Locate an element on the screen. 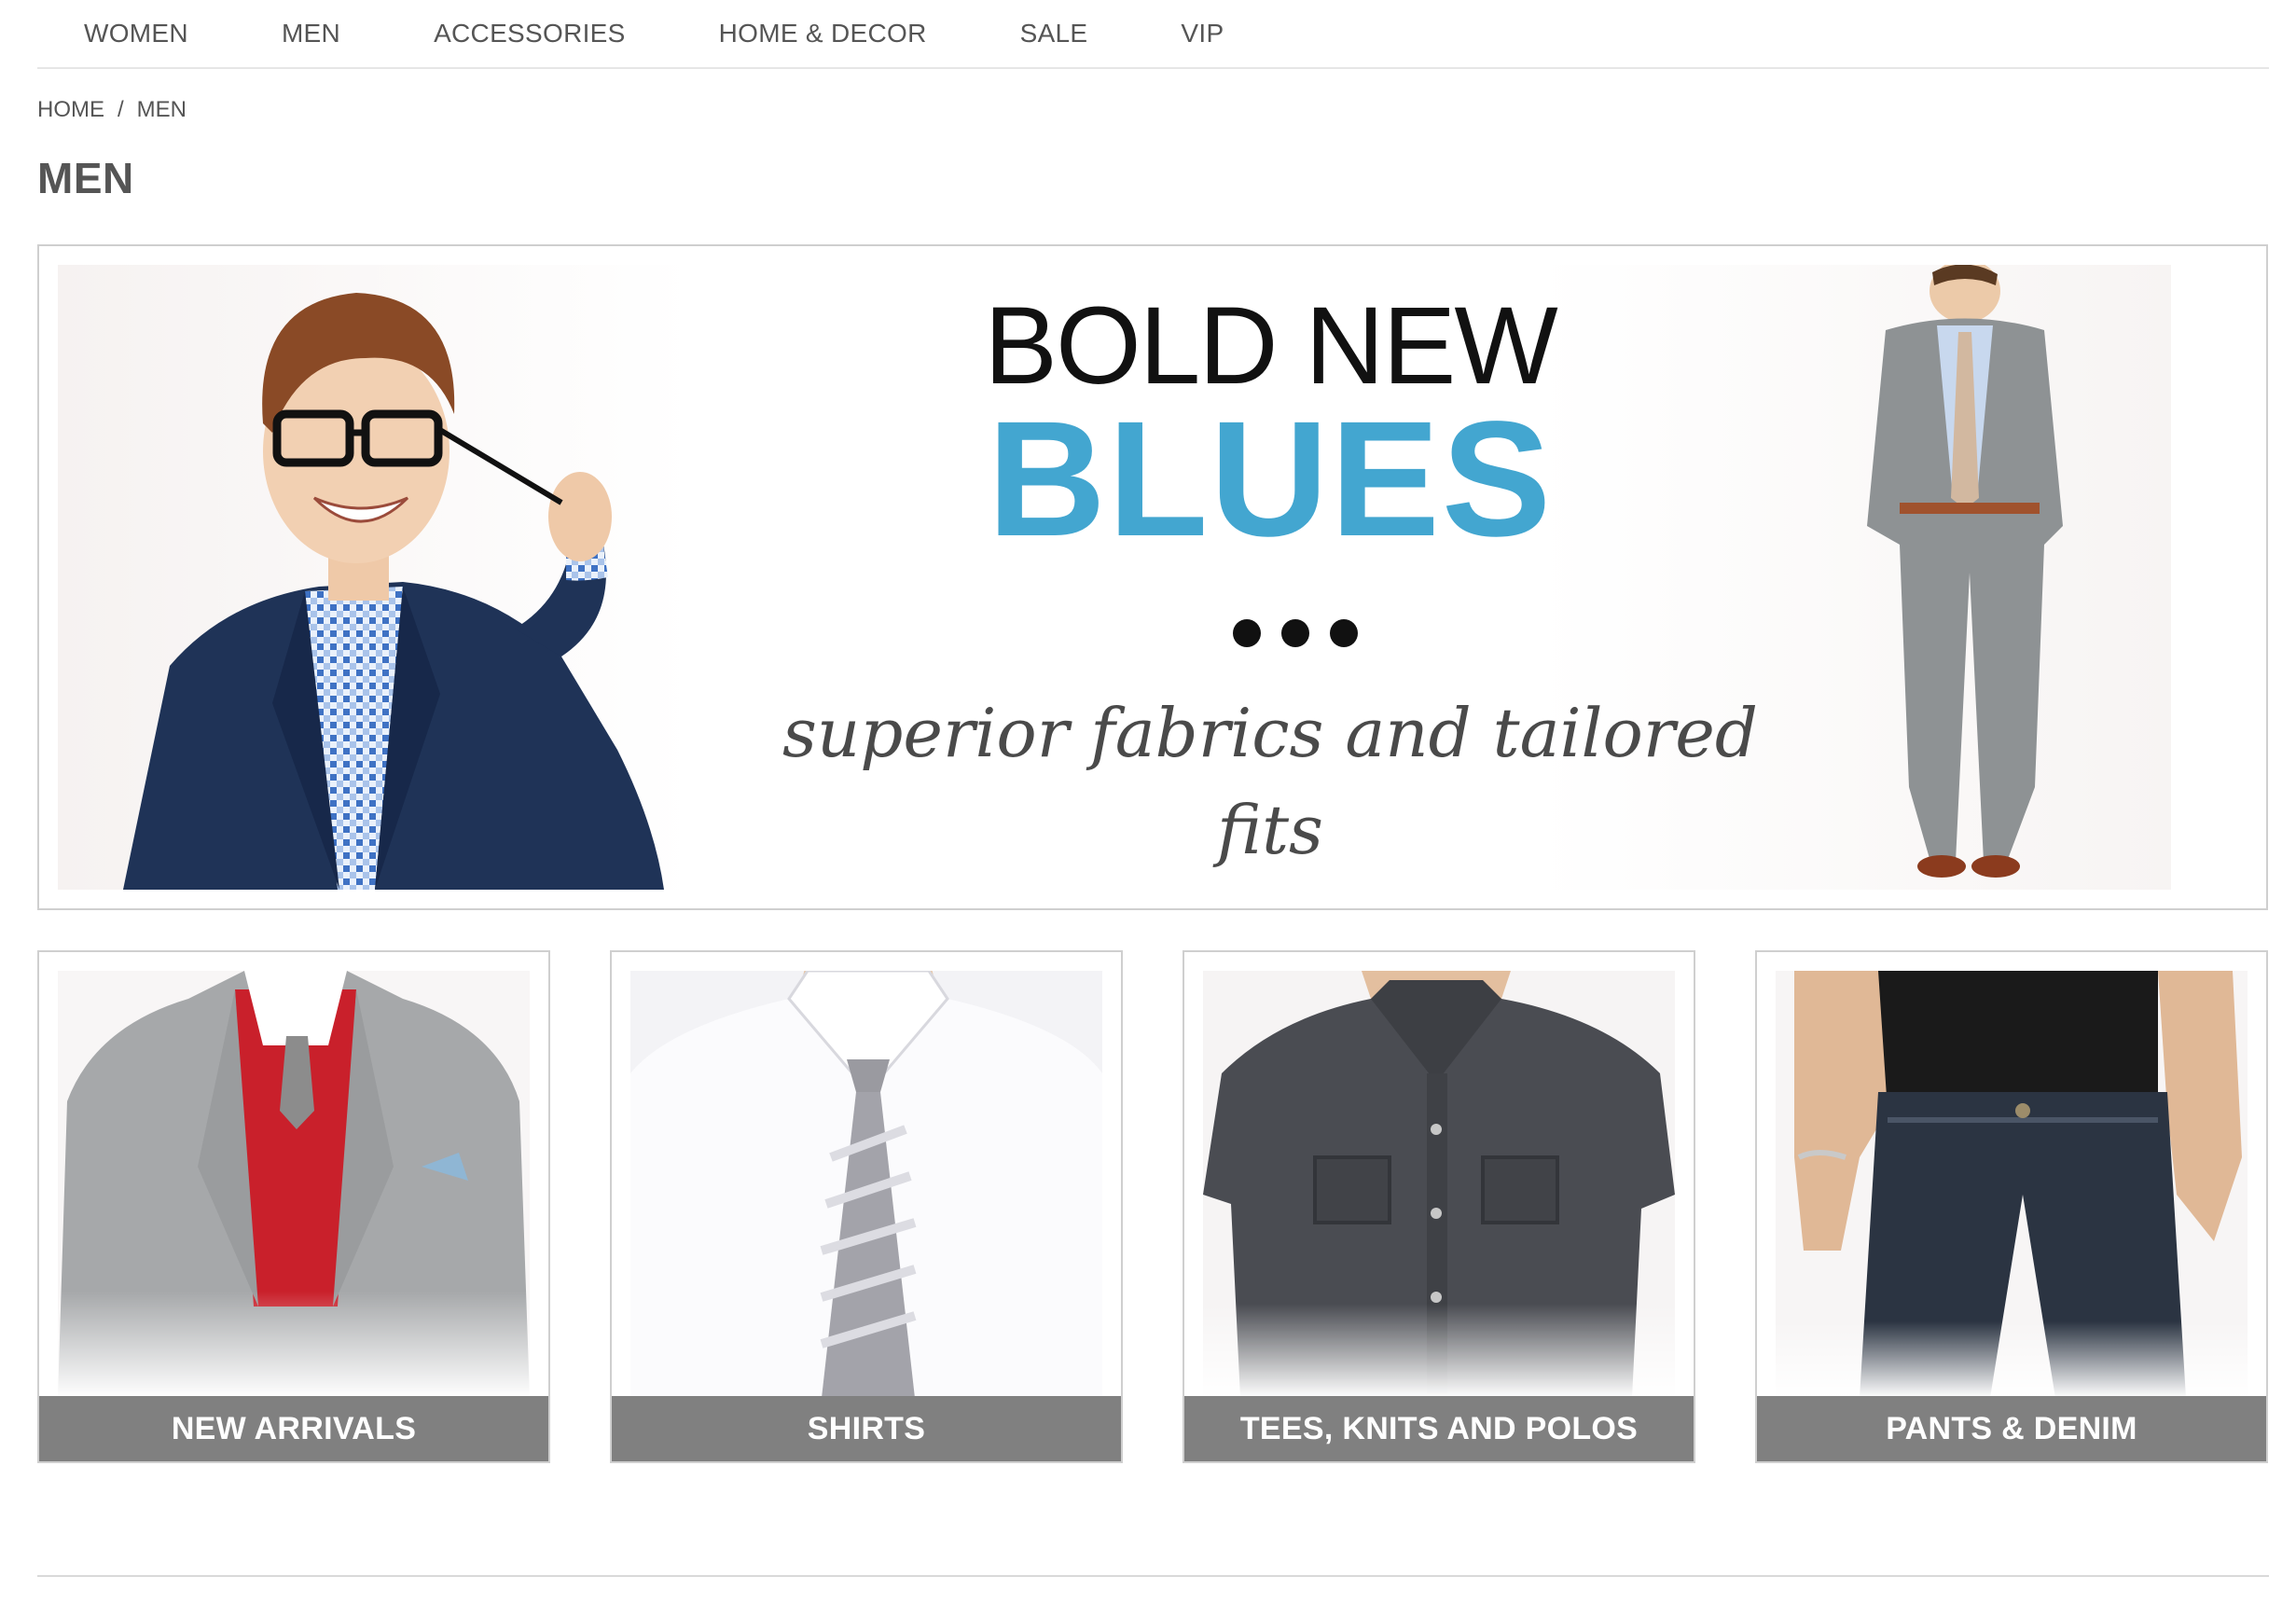 The width and height of the screenshot is (2296, 1604). category-tile-pants-denim: PANTS & DENIM is located at coordinates (2011, 1206).